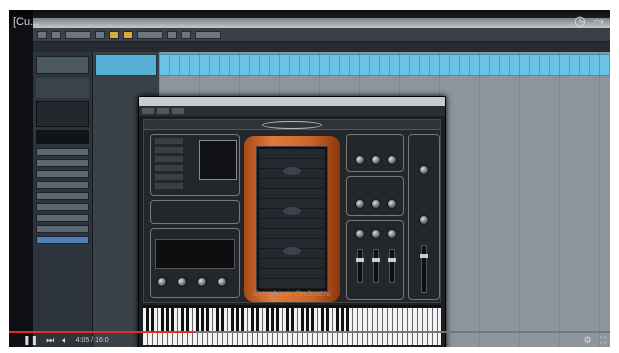 The height and width of the screenshot is (353, 619). What do you see at coordinates (50, 341) in the screenshot?
I see `next-icon: ⏭` at bounding box center [50, 341].